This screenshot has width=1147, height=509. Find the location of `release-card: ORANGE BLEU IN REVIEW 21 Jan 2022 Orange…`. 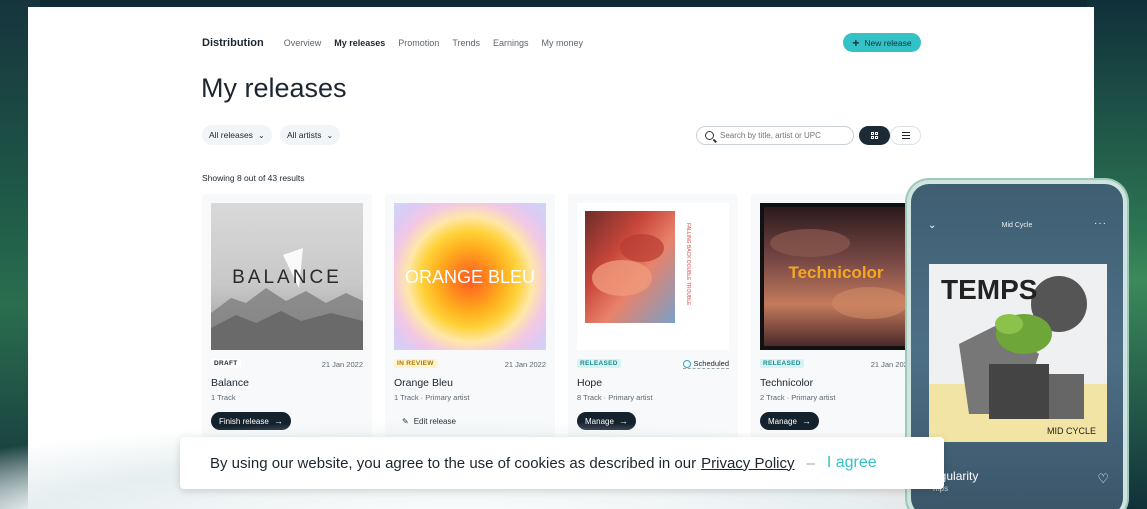

release-card: ORANGE BLEU IN REVIEW 21 Jan 2022 Orange… is located at coordinates (470, 319).